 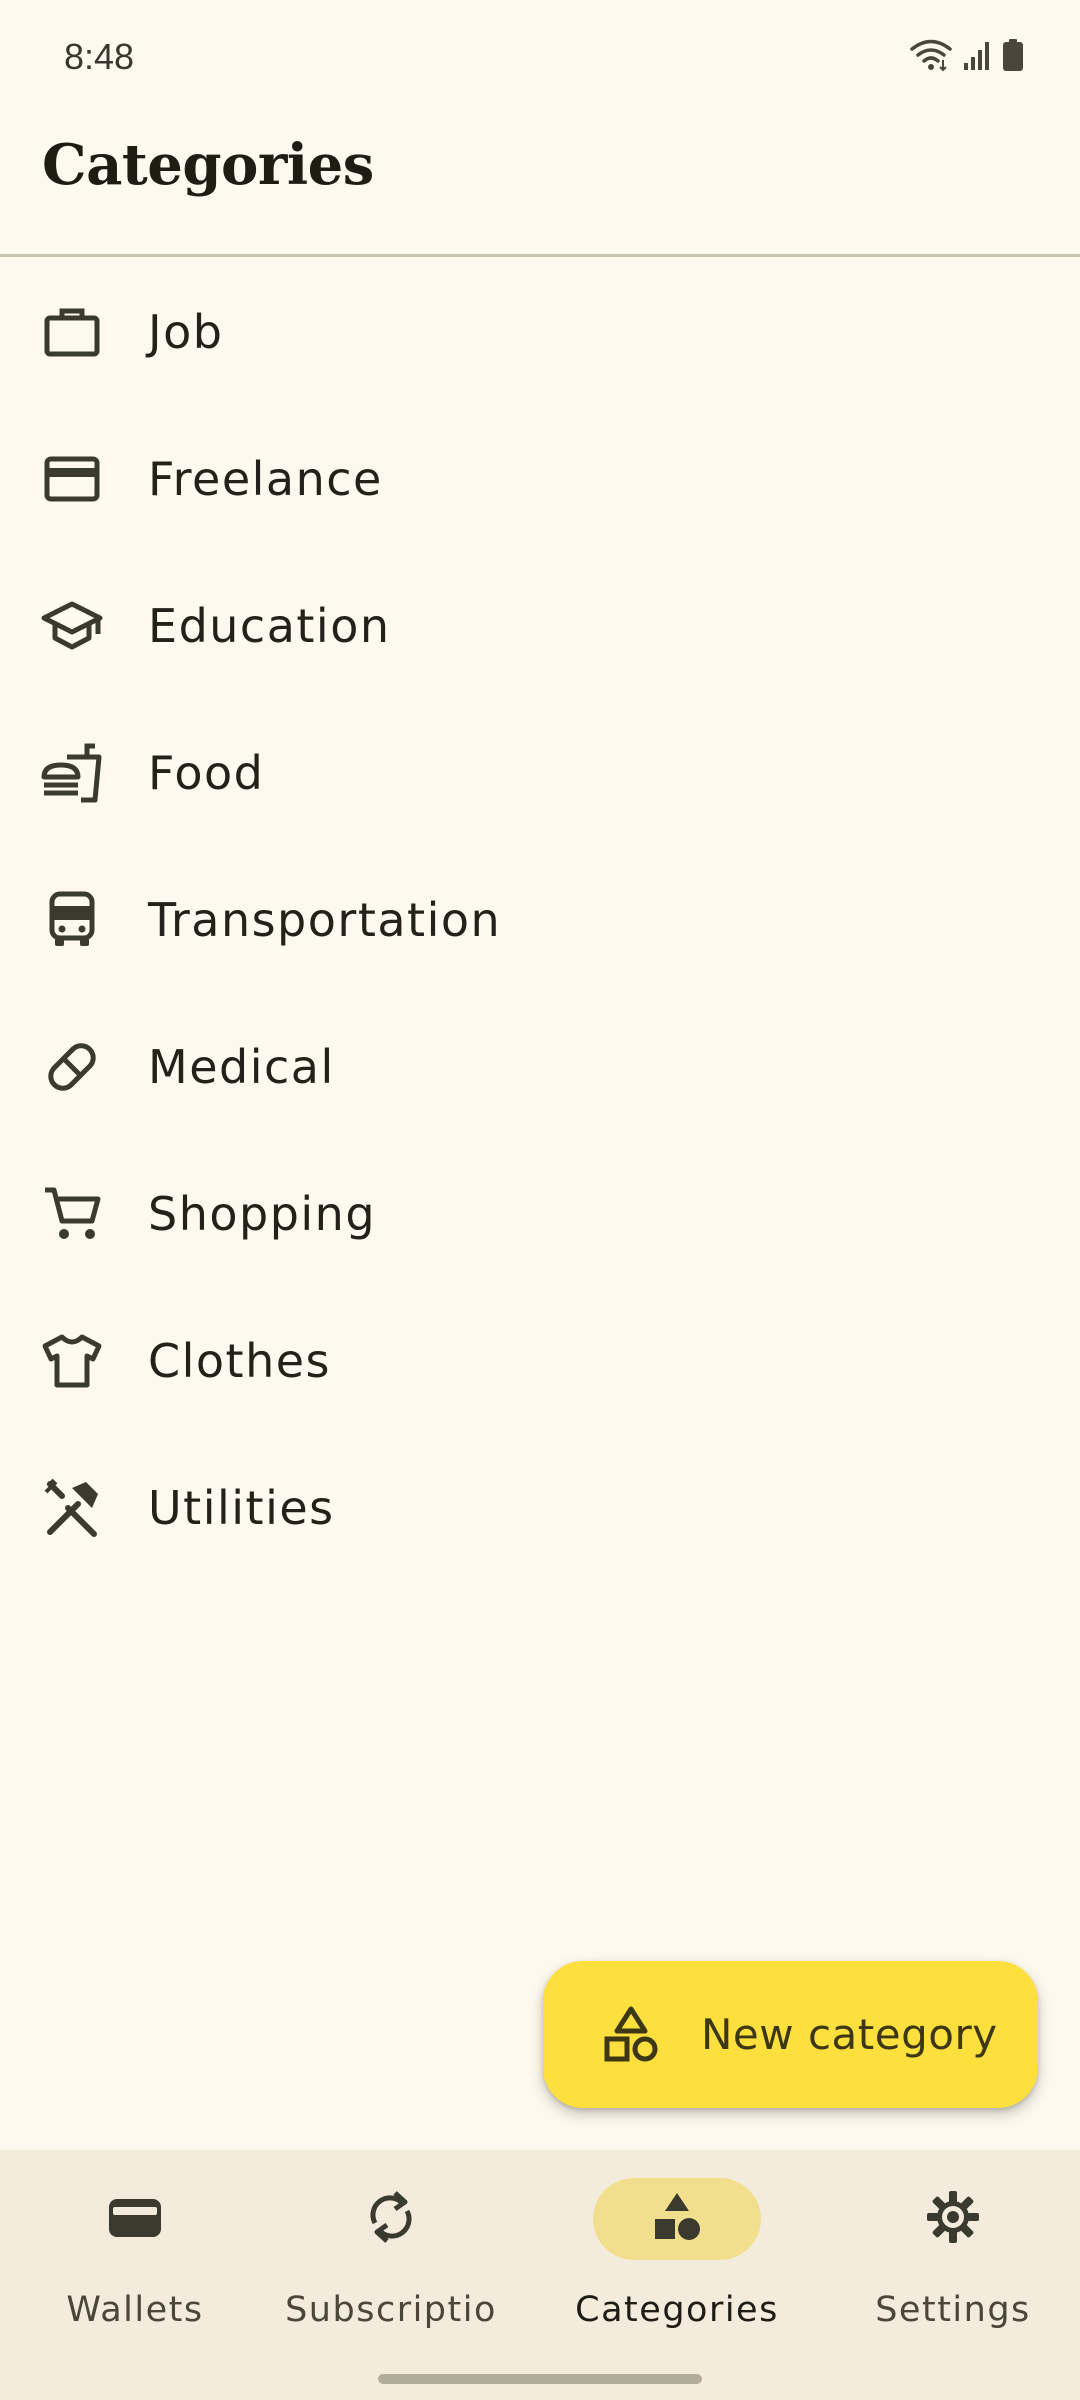 What do you see at coordinates (72, 332) in the screenshot?
I see `briefcase-icon` at bounding box center [72, 332].